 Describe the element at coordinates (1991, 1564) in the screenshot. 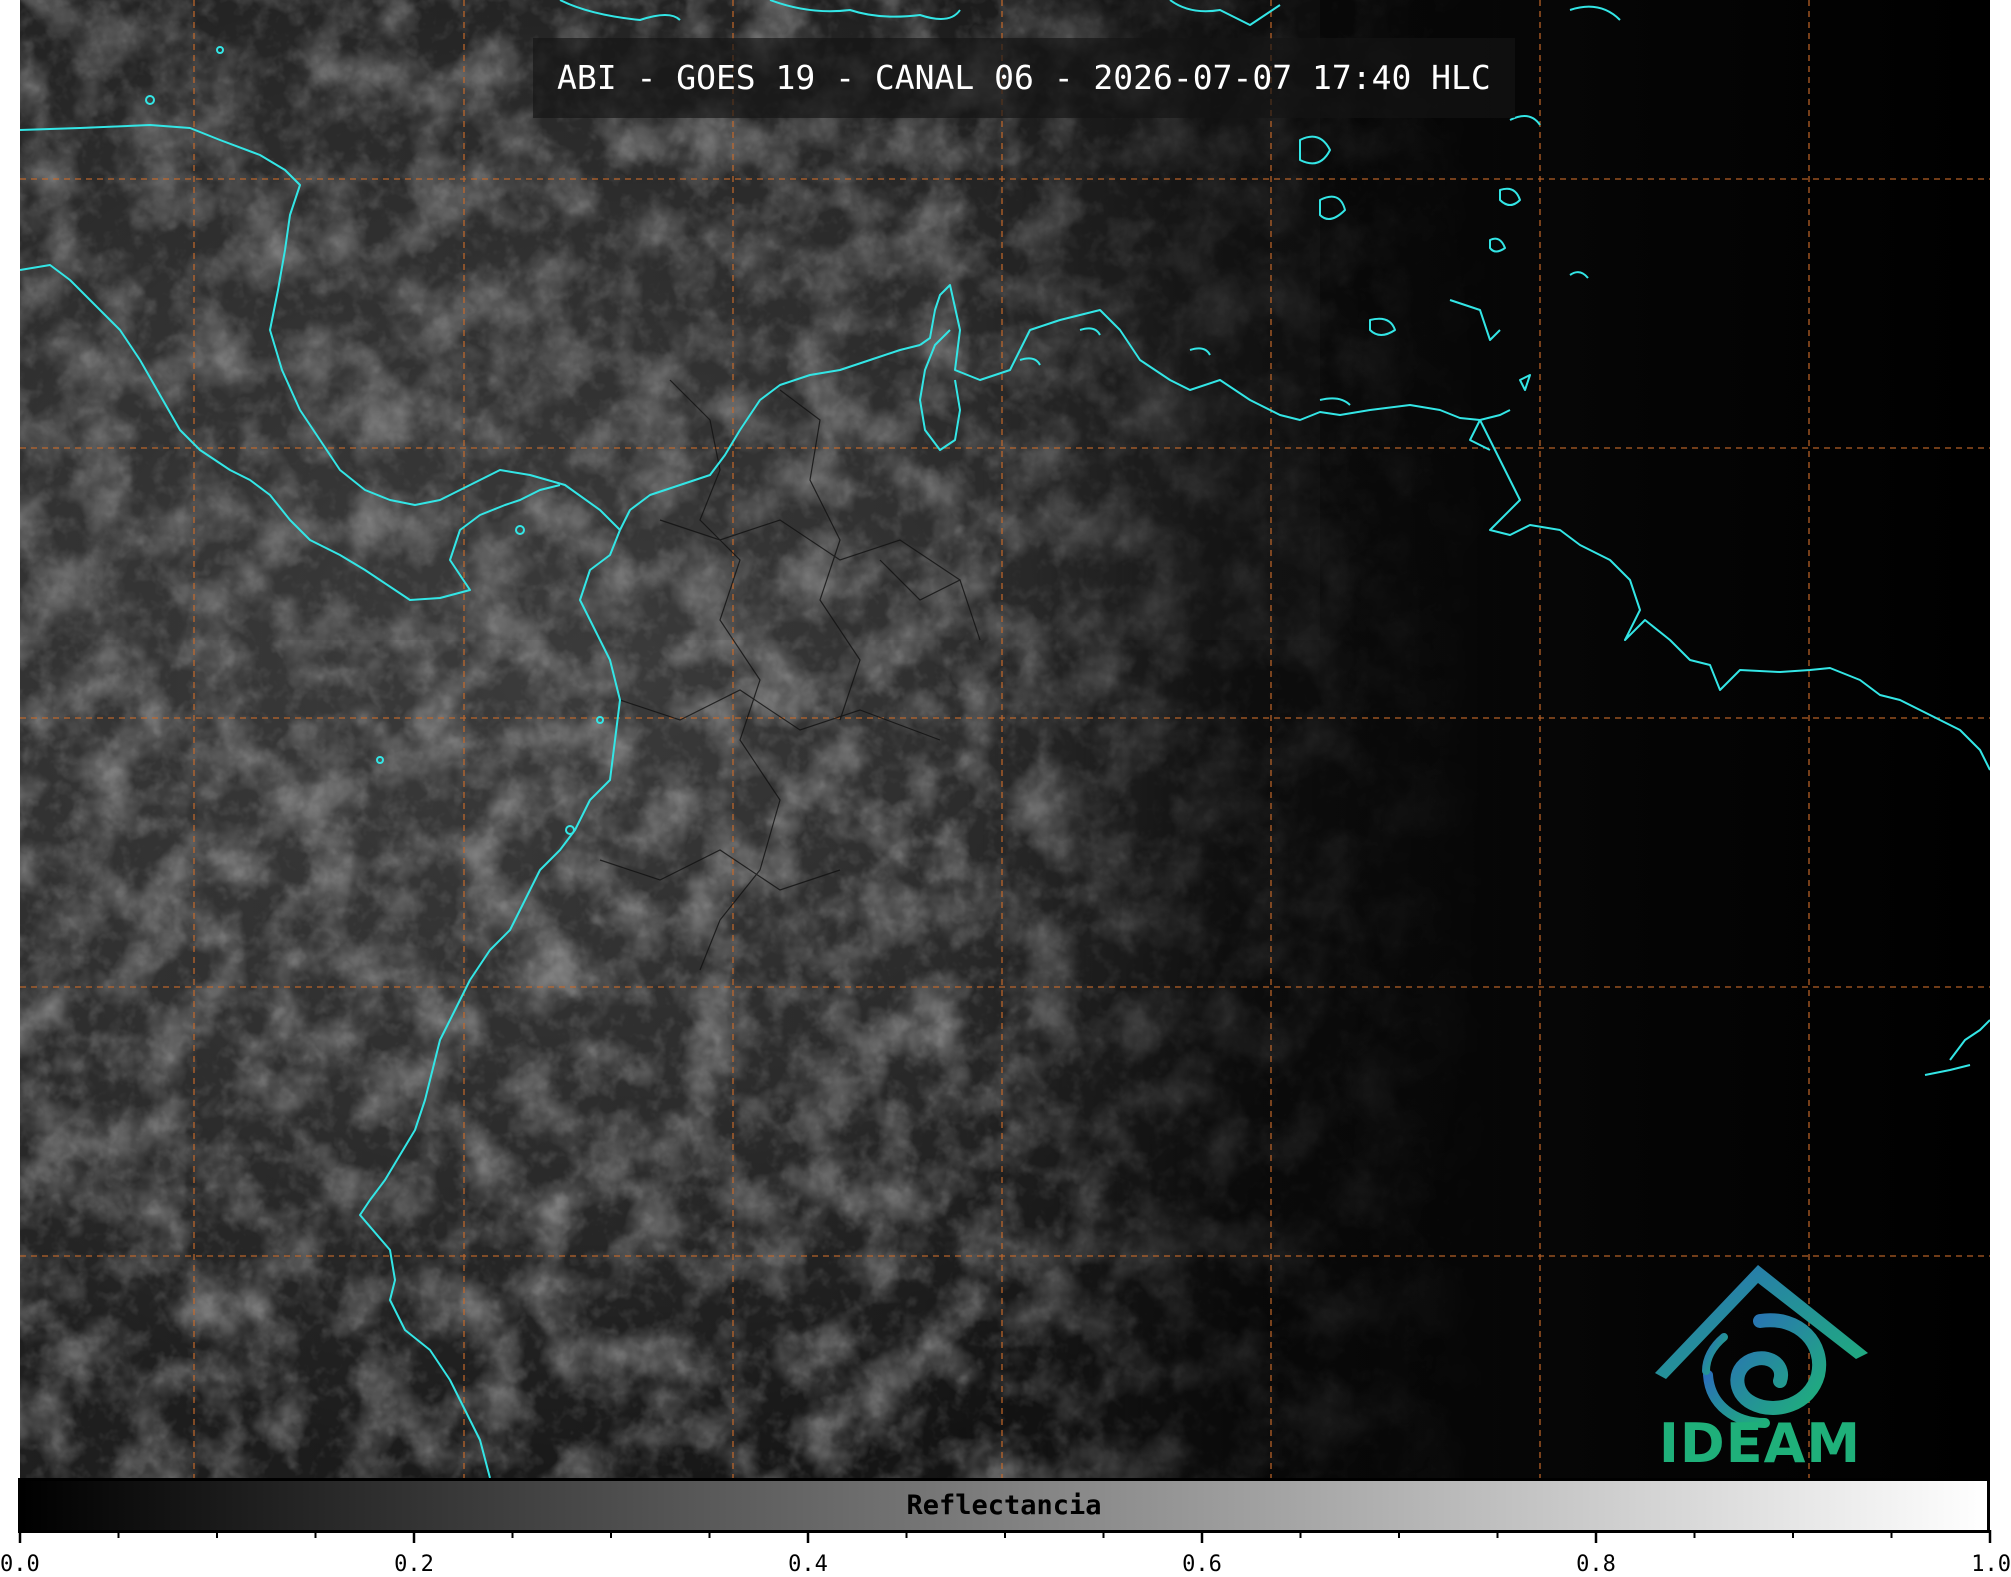

I see `colorbar-tick-label: 1.0` at that location.